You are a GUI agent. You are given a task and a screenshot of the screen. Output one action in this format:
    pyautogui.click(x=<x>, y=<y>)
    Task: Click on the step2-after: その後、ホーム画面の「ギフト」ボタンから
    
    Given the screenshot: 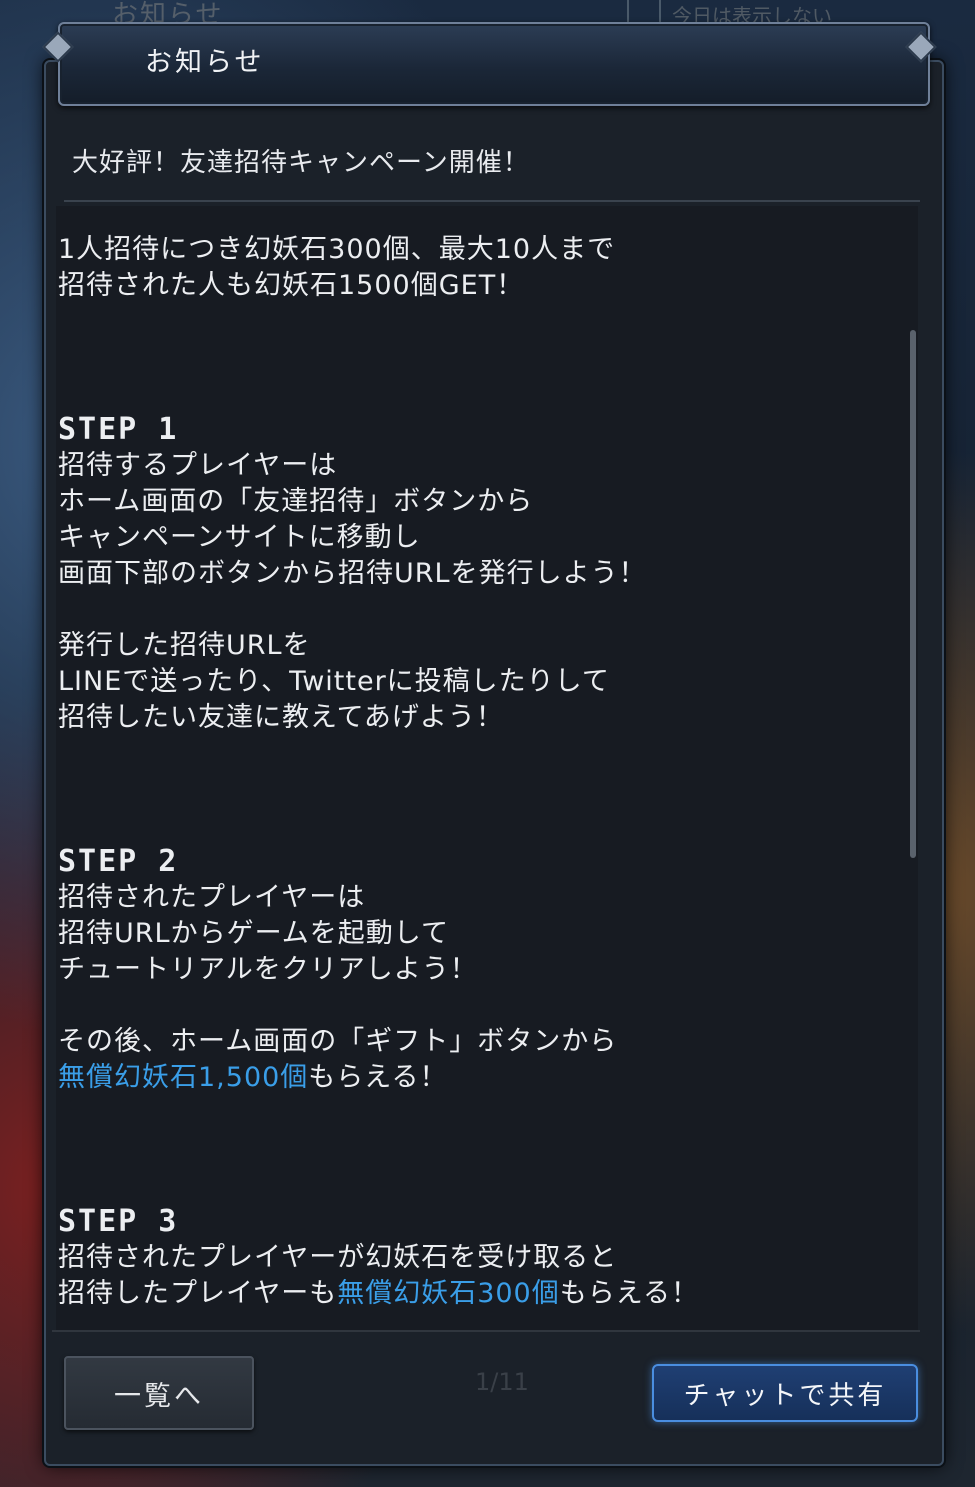 What is the action you would take?
    pyautogui.click(x=338, y=1041)
    